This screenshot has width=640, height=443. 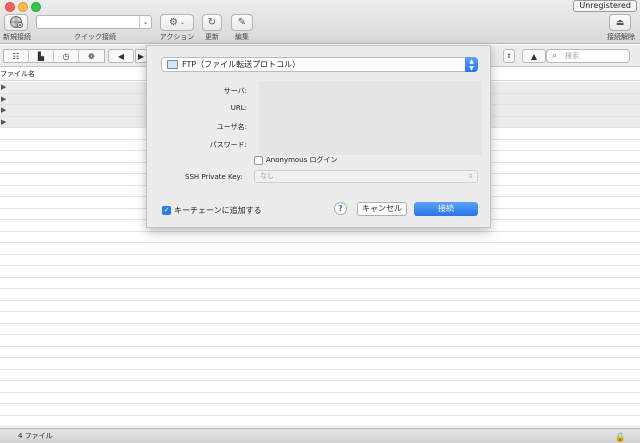 What do you see at coordinates (370, 118) in the screenshot?
I see `connection-fields-area` at bounding box center [370, 118].